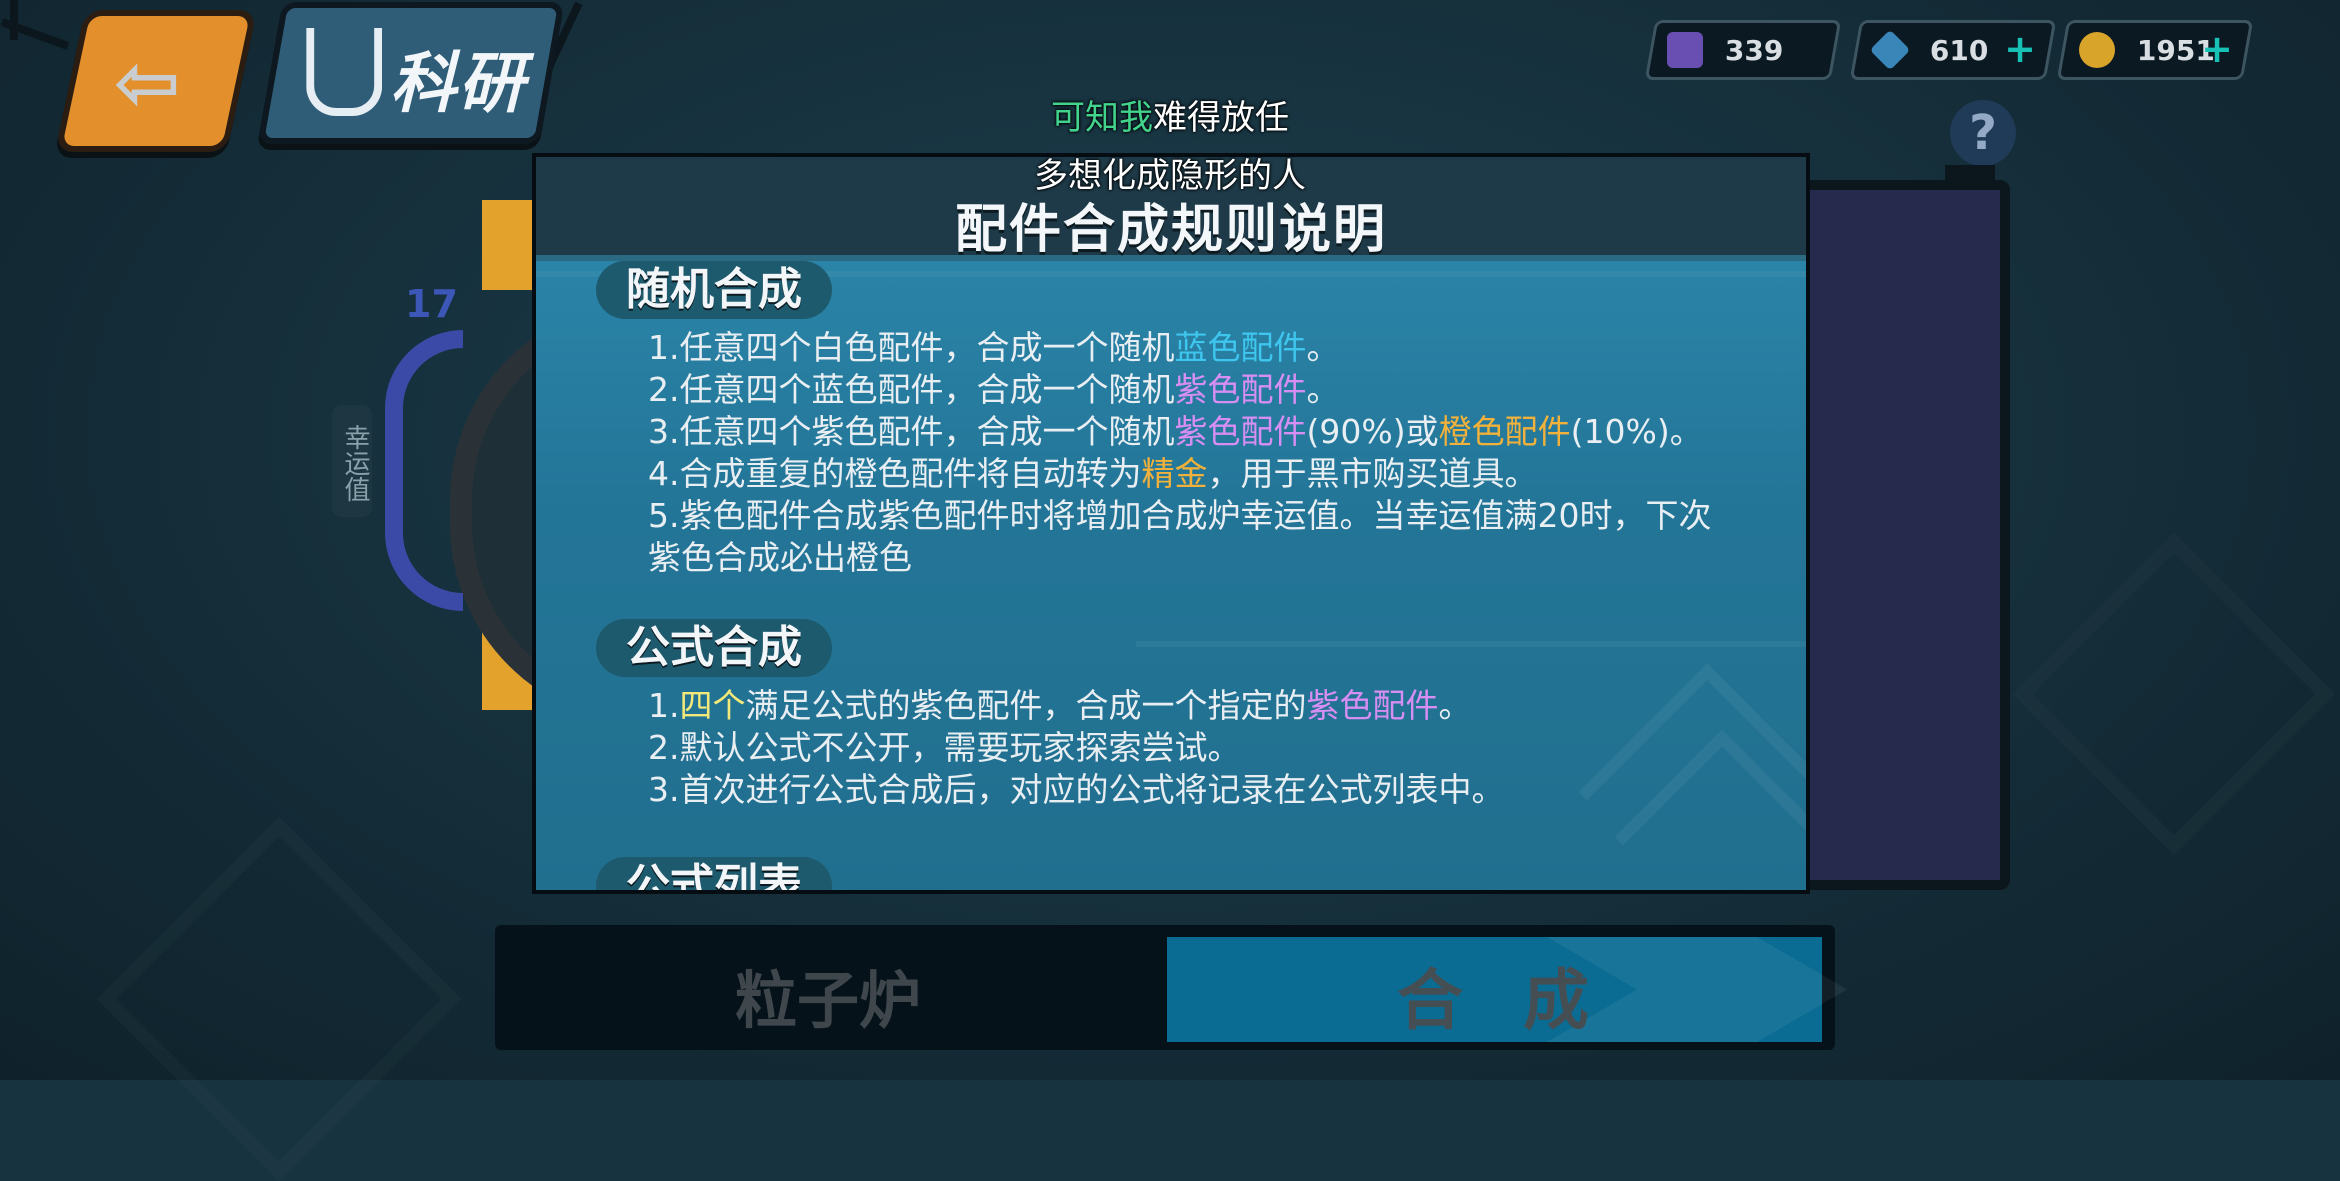 The image size is (2340, 1181). I want to click on blue-gem-icon, so click(1890, 50).